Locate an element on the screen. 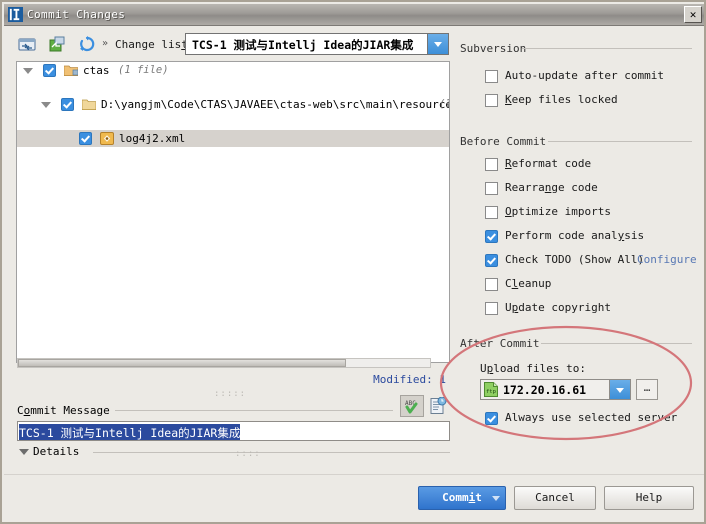 Image resolution: width=706 pixels, height=524 pixels. label-post: ge code is located at coordinates (574, 187).